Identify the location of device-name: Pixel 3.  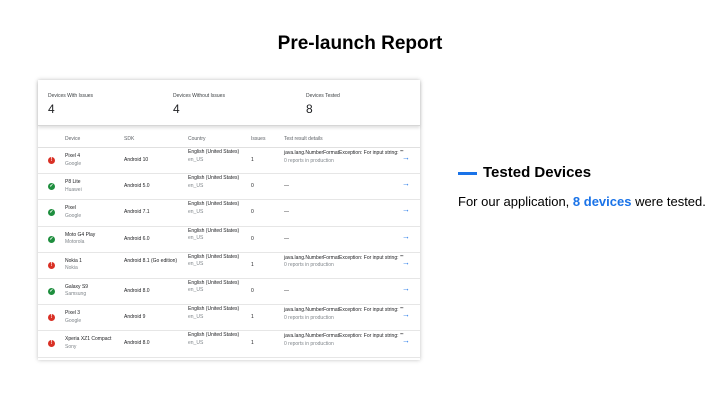
(73, 313).